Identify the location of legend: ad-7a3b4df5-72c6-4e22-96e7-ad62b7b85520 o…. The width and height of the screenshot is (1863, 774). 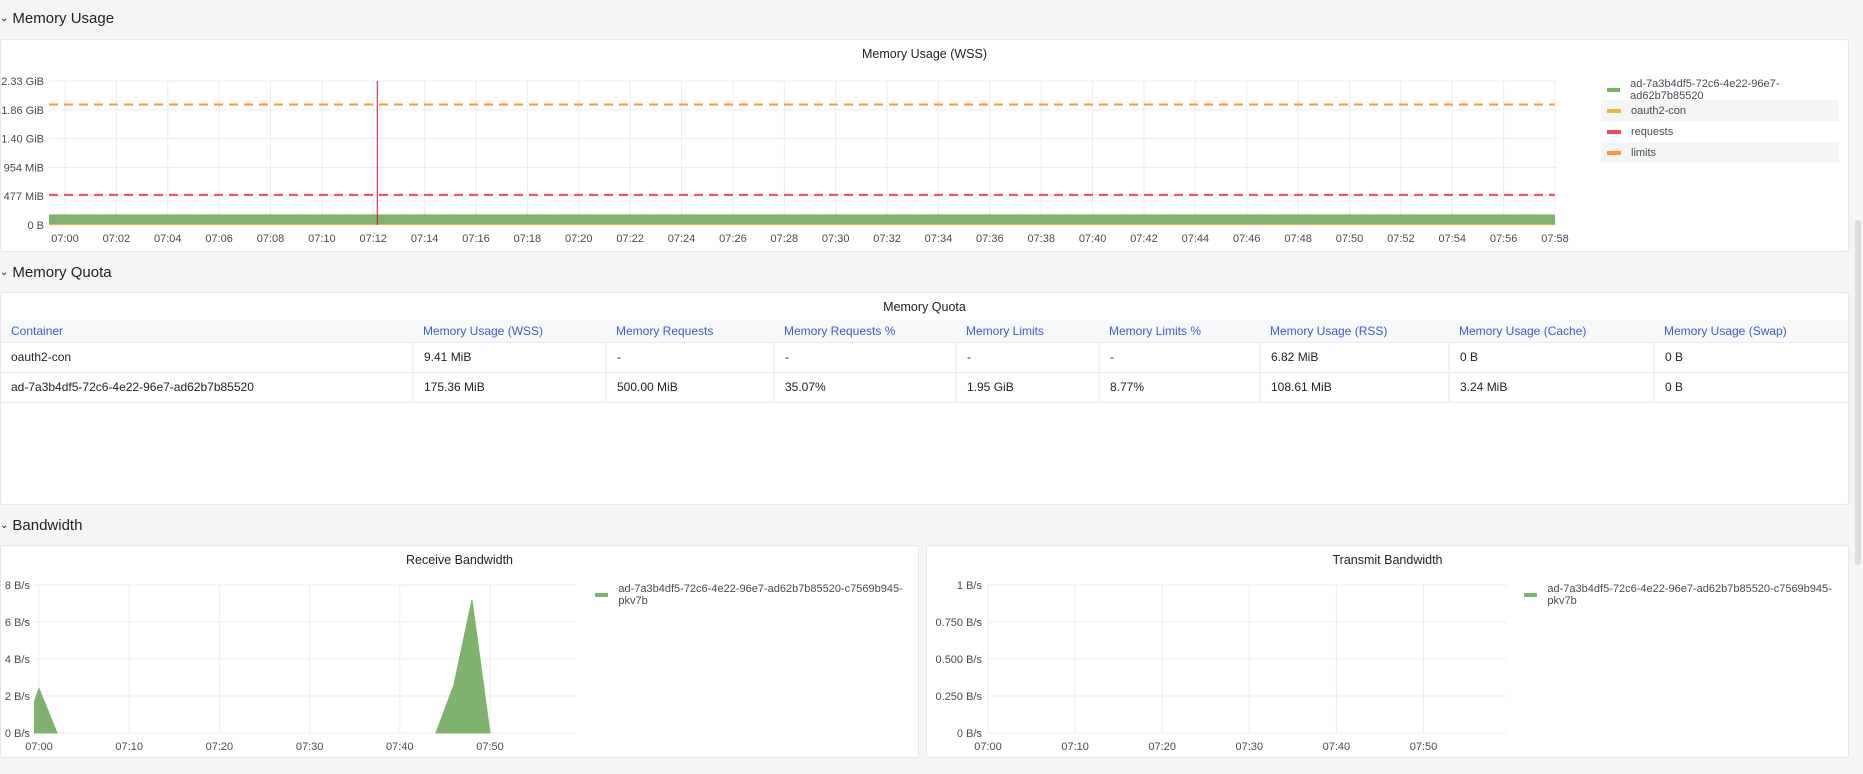
(1720, 120).